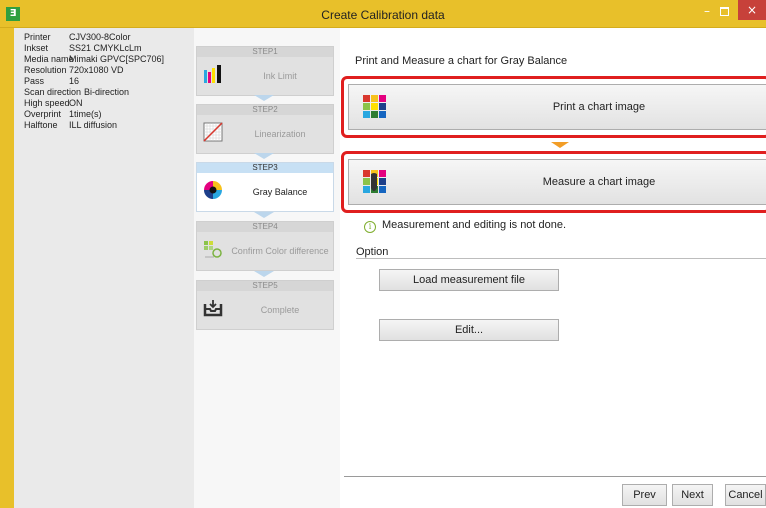  What do you see at coordinates (93, 125) in the screenshot?
I see `info-value: ILL diffusion` at bounding box center [93, 125].